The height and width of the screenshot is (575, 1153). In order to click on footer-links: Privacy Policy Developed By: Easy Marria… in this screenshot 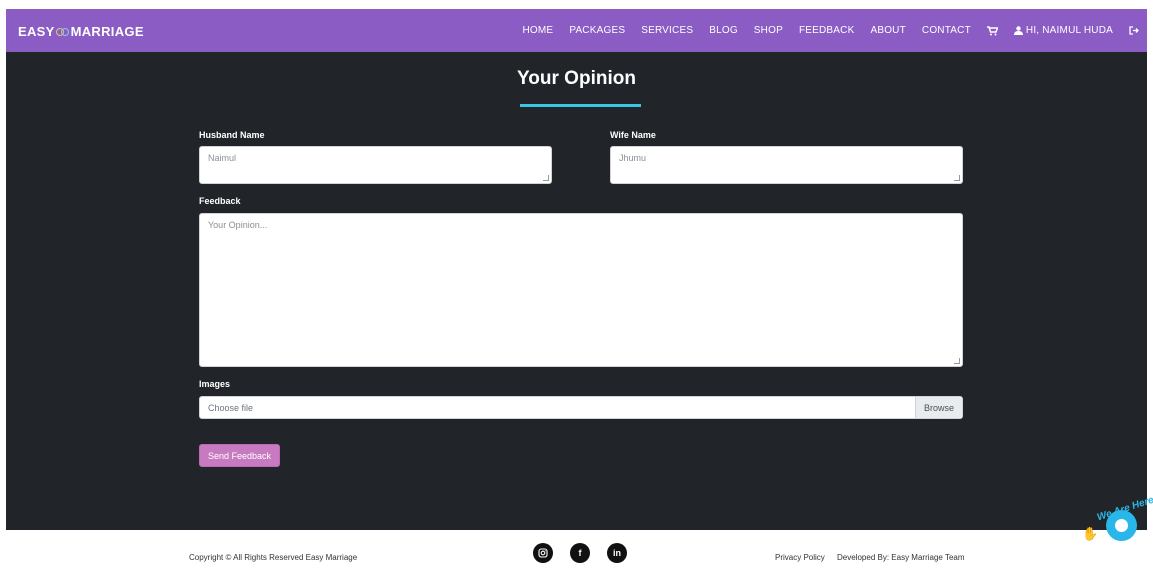, I will do `click(875, 557)`.